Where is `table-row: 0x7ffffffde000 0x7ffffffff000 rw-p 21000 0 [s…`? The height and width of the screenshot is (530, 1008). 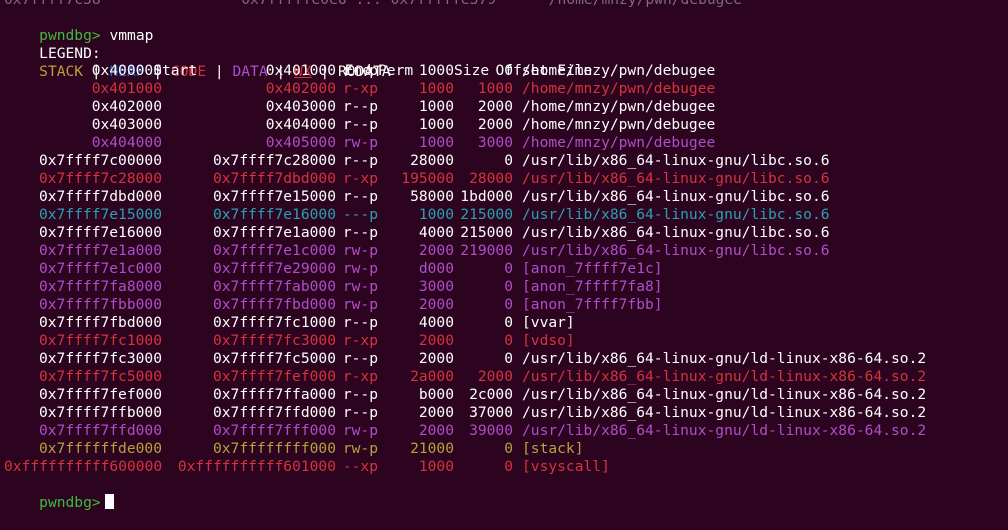 table-row: 0x7ffffffde000 0x7ffffffff000 rw-p 21000 0 [s… is located at coordinates (294, 449).